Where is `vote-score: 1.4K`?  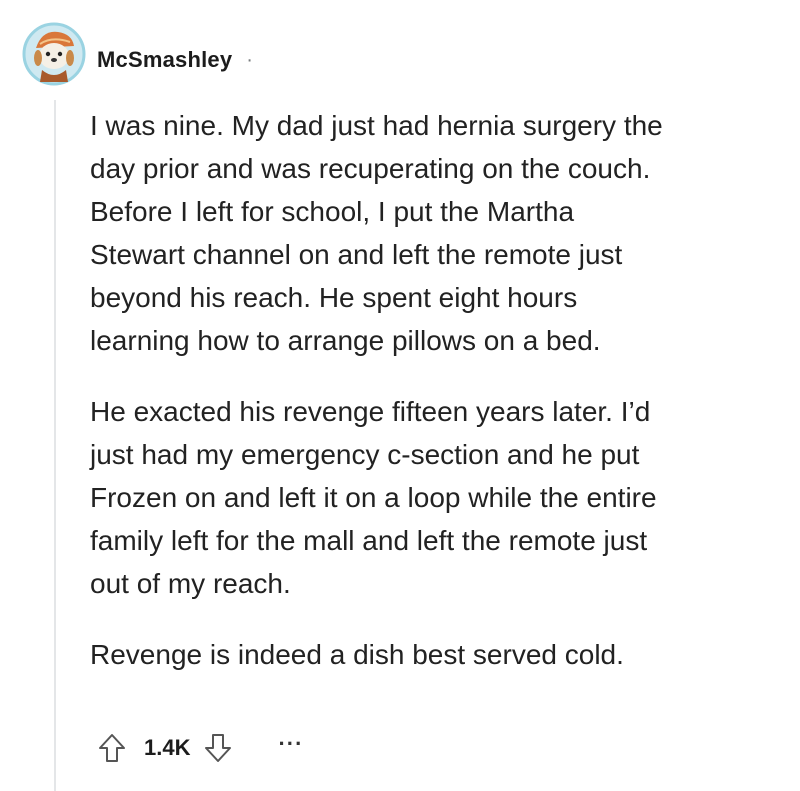 vote-score: 1.4K is located at coordinates (167, 747).